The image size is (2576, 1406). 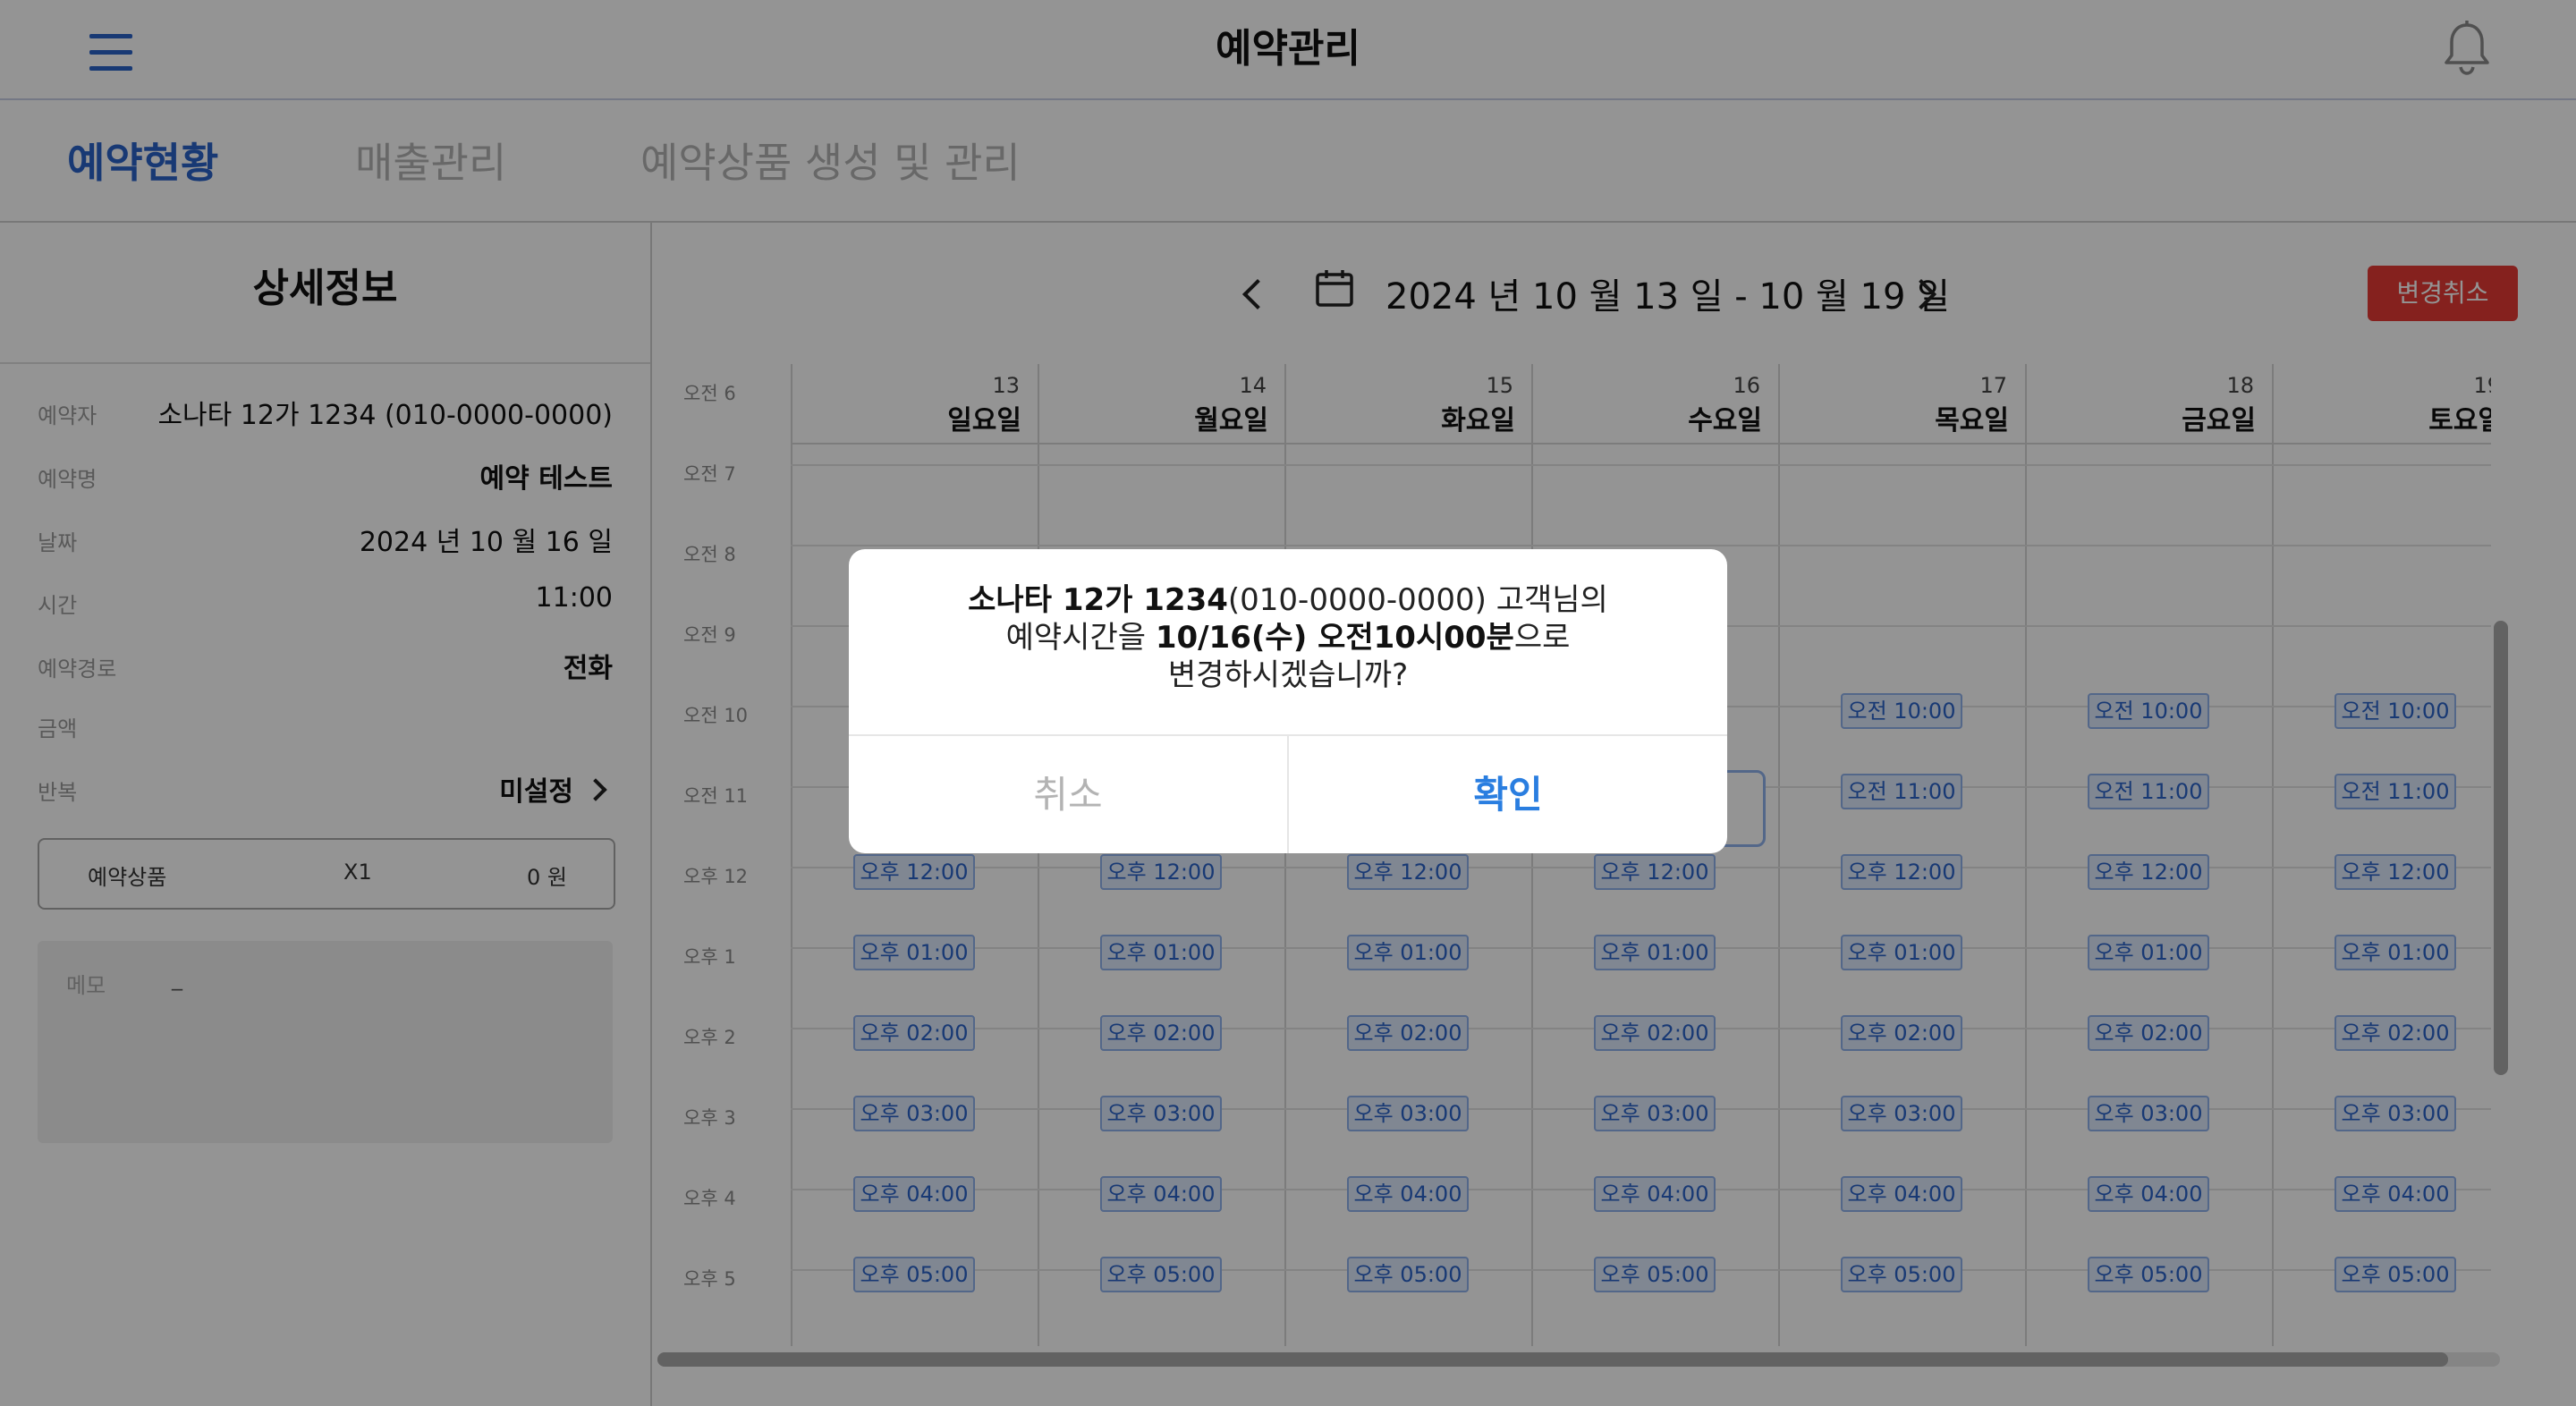 What do you see at coordinates (1068, 795) in the screenshot?
I see `dialog-cancel-button: 취소` at bounding box center [1068, 795].